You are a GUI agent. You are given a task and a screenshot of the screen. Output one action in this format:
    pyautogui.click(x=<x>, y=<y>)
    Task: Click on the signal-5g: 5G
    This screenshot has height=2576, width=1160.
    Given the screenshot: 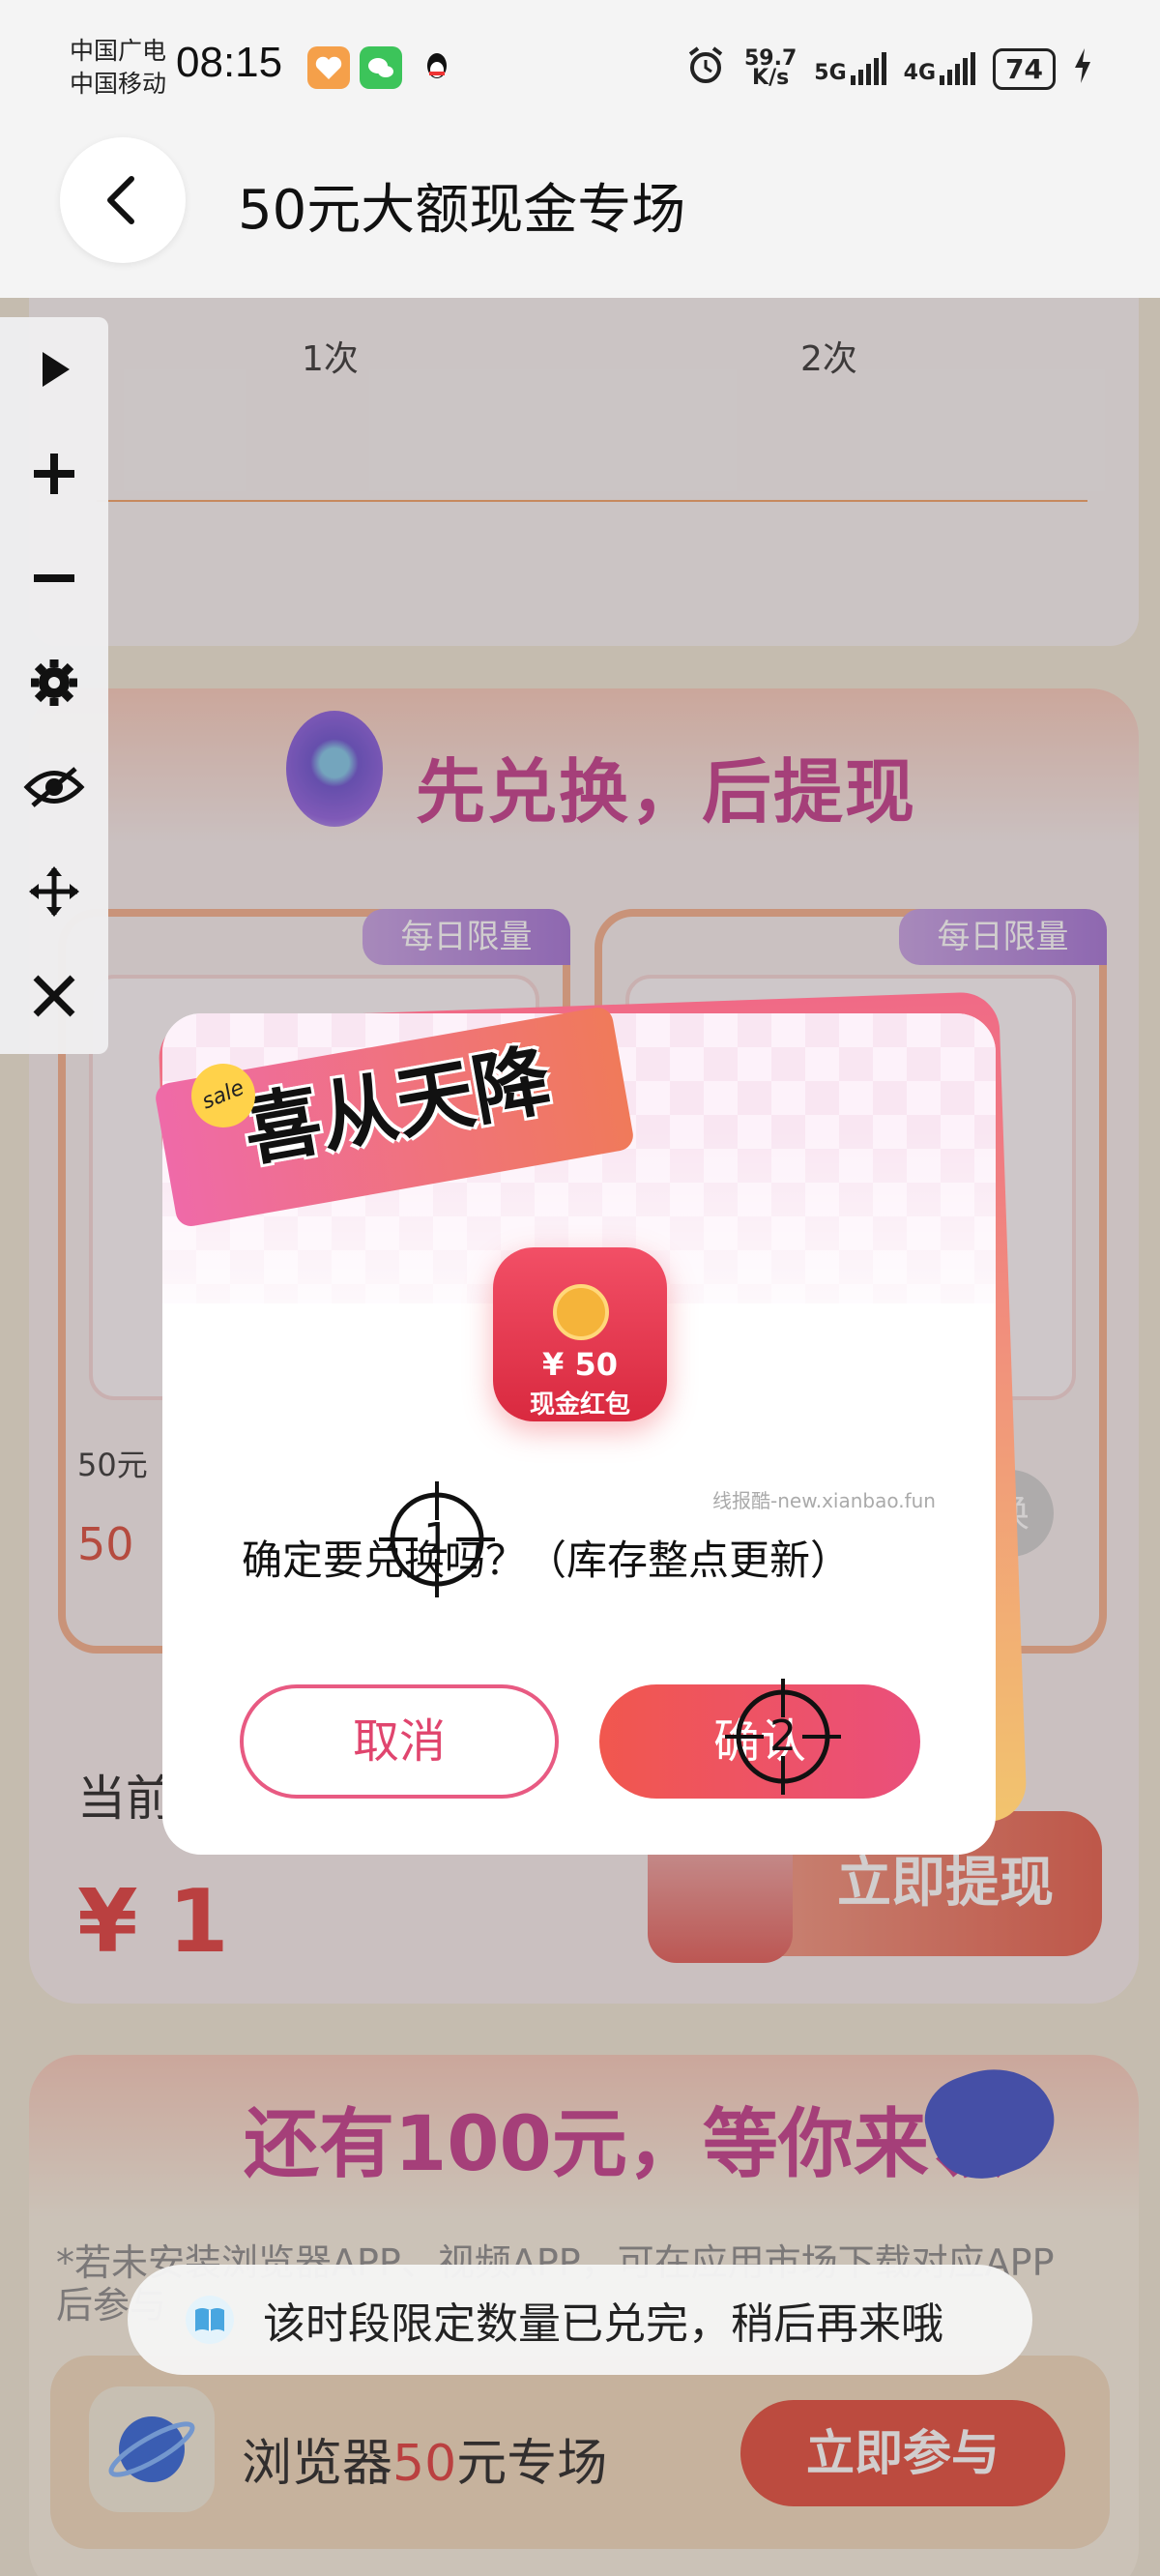 What is the action you would take?
    pyautogui.click(x=850, y=68)
    